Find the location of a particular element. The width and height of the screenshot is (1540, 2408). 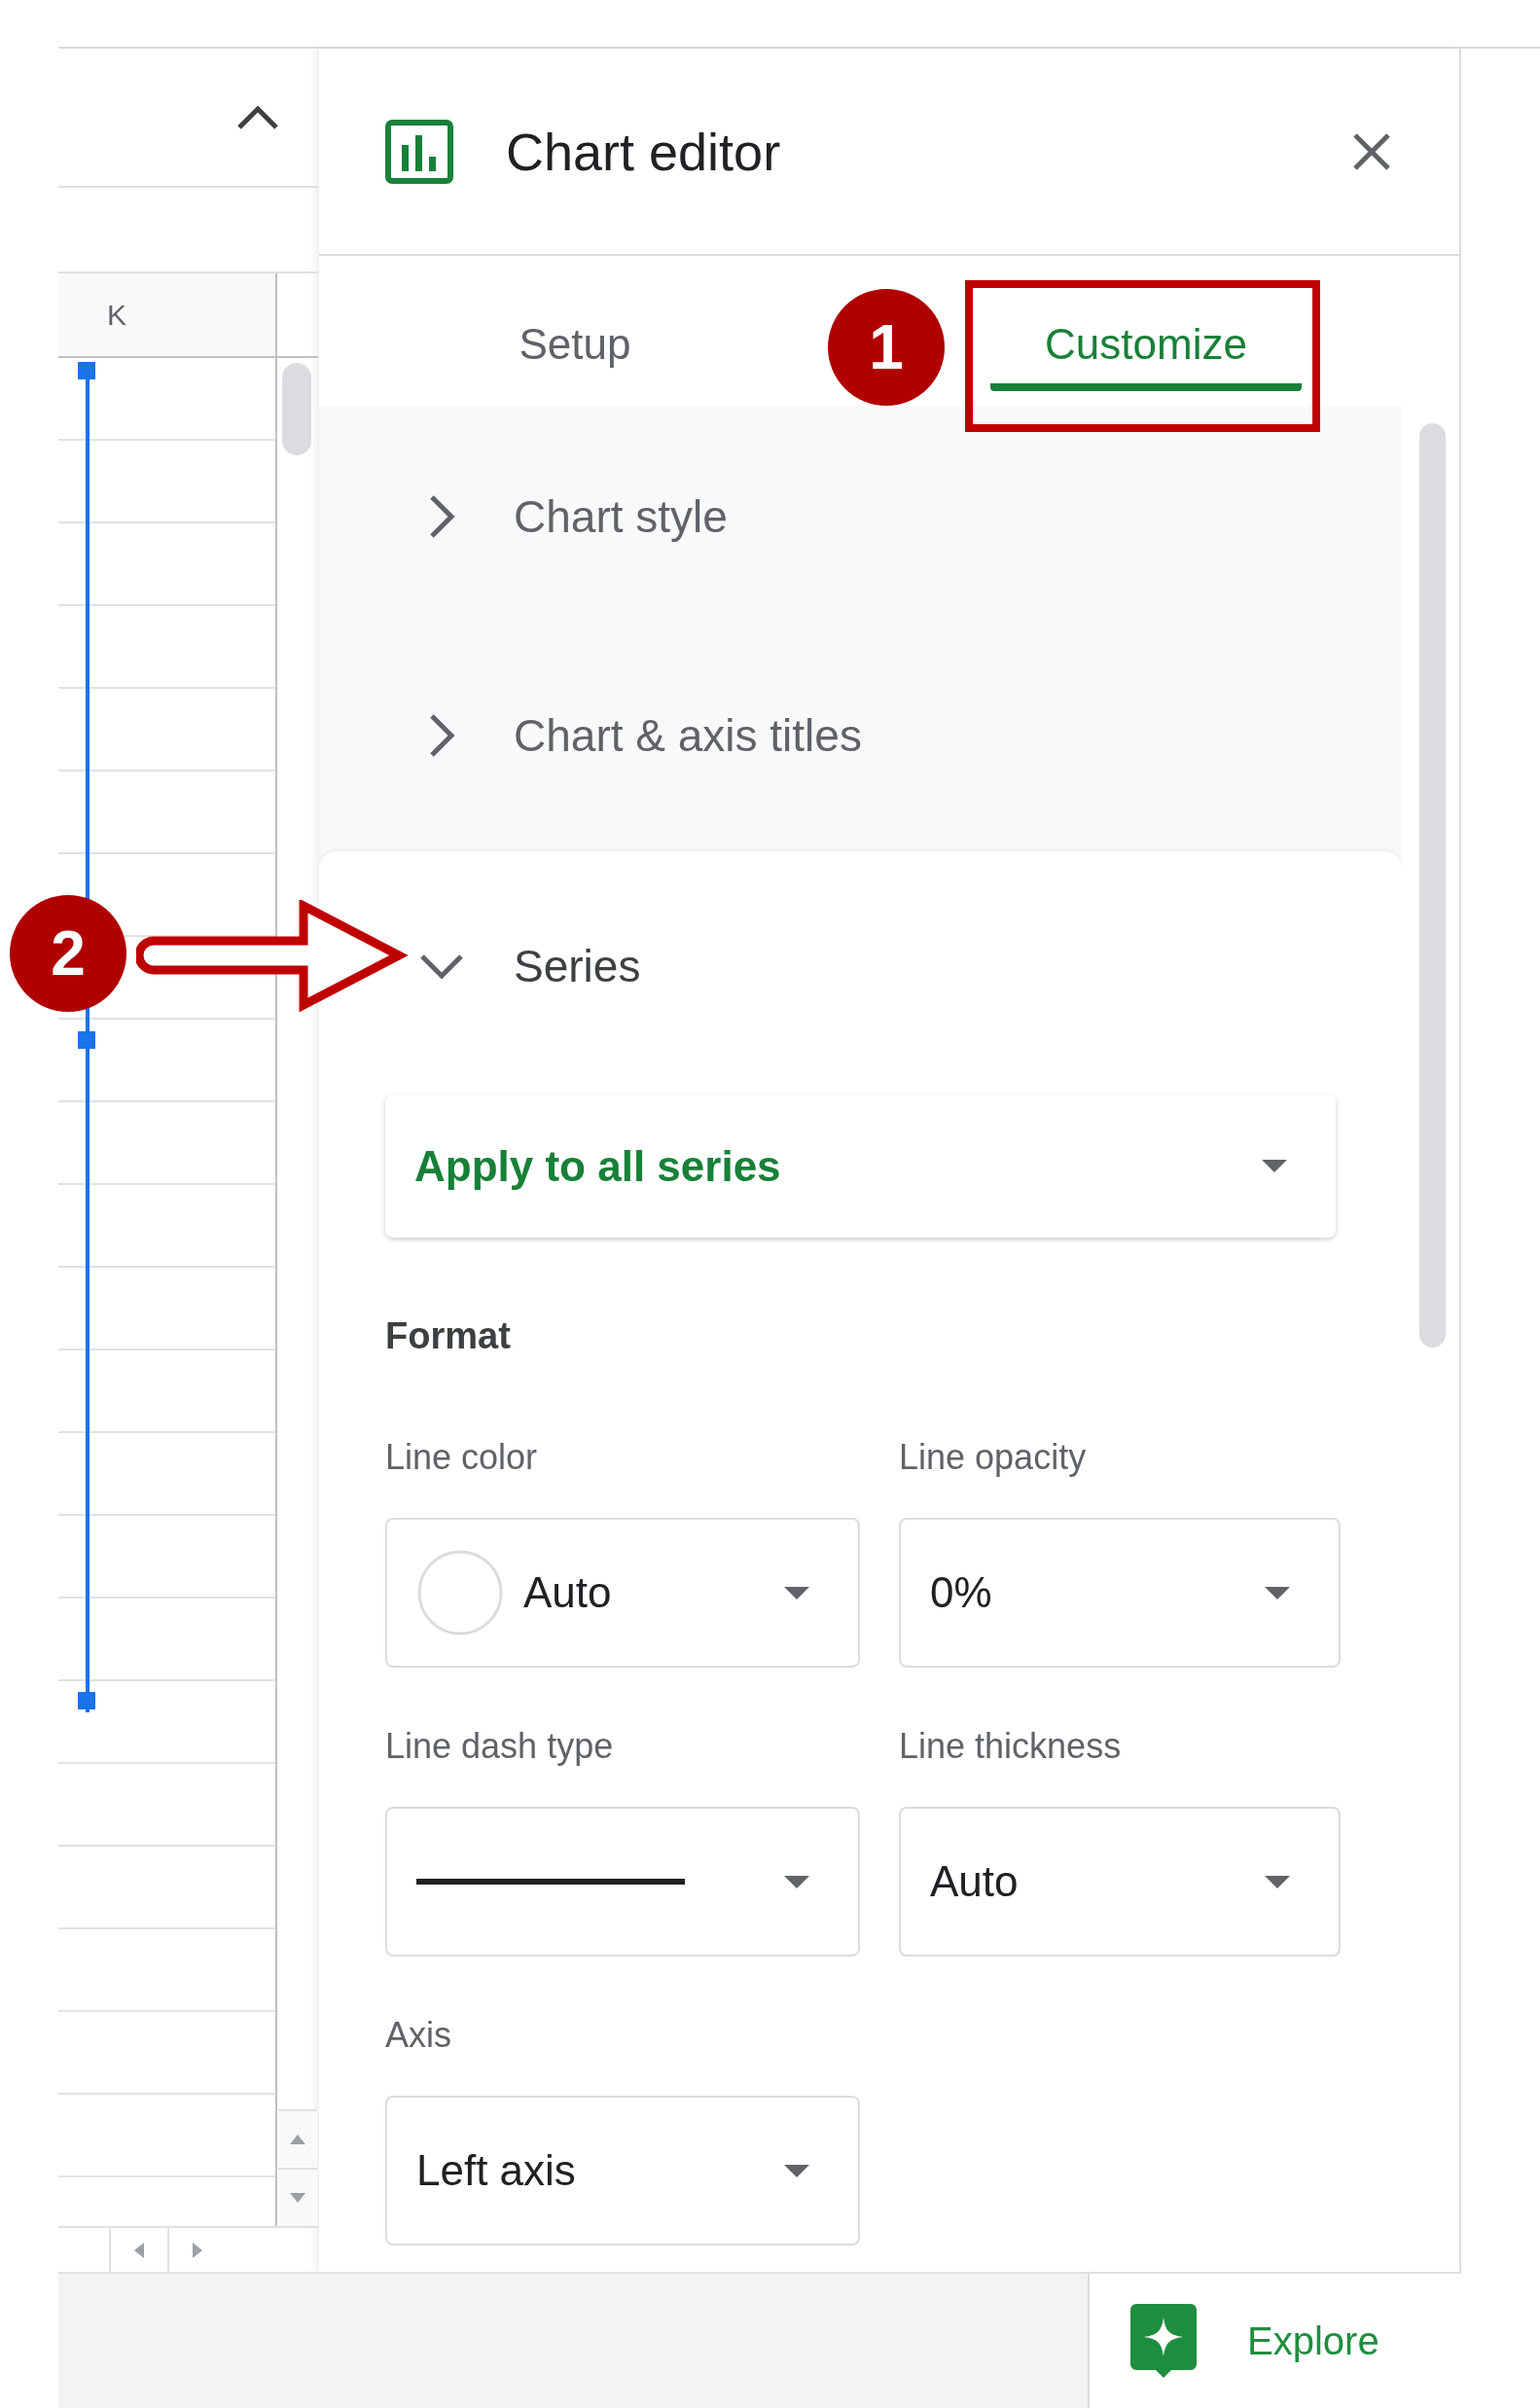

color-swatch-icon is located at coordinates (460, 1592).